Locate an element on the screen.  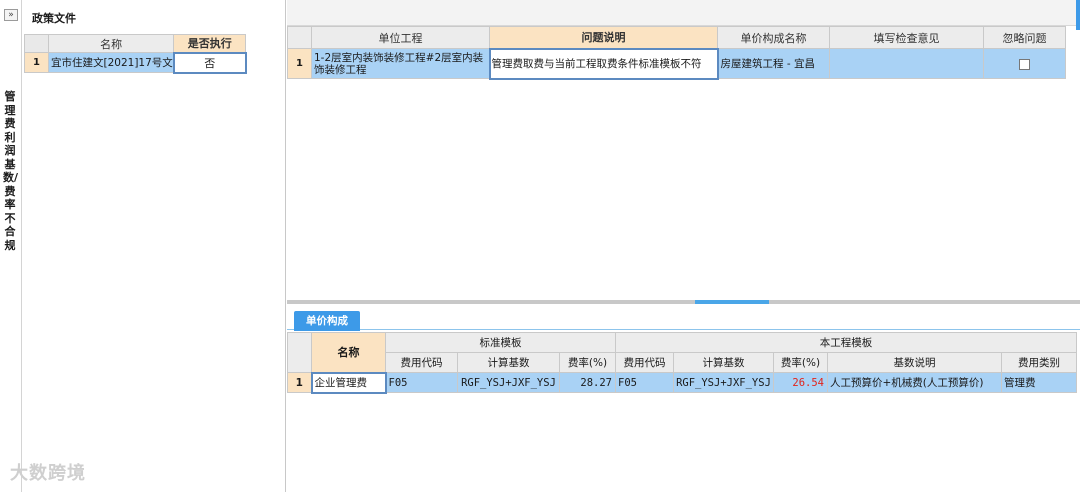
ignore-cell is located at coordinates (1024, 63).